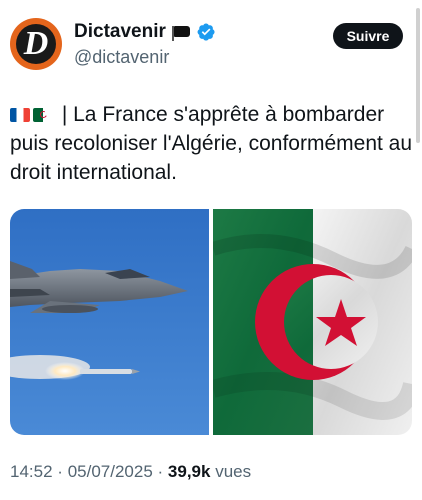 The width and height of the screenshot is (422, 500). What do you see at coordinates (206, 32) in the screenshot?
I see `verified-badge-icon` at bounding box center [206, 32].